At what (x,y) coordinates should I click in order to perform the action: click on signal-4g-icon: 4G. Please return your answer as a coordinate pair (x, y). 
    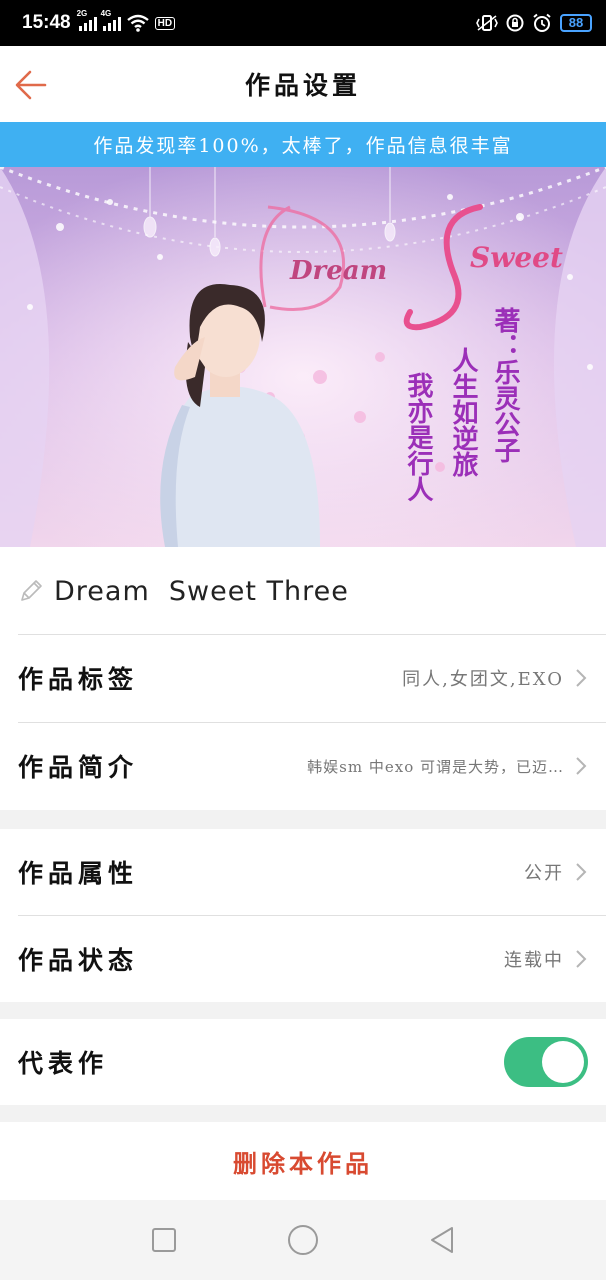
    Looking at the image, I should click on (111, 20).